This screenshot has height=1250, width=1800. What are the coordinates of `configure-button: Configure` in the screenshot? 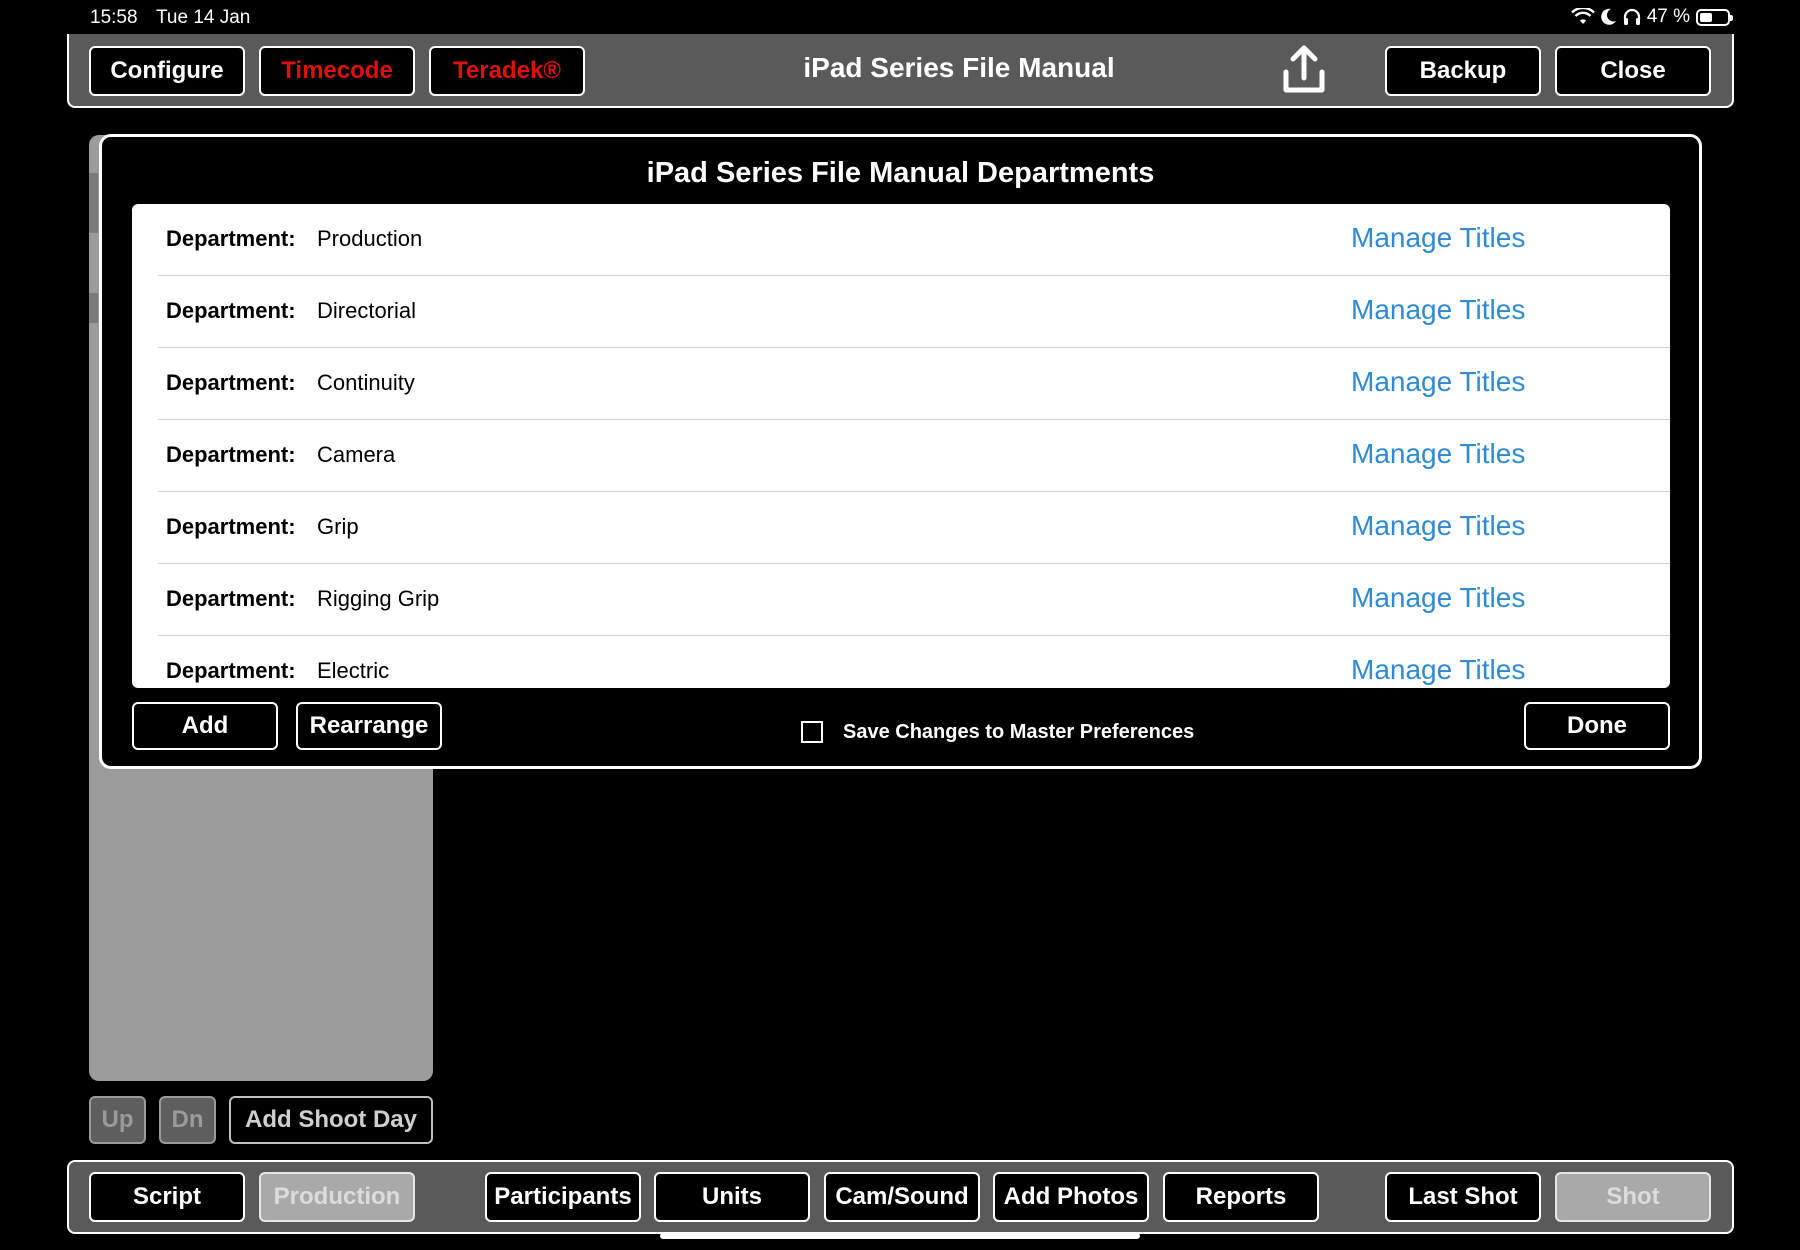 It's located at (167, 71).